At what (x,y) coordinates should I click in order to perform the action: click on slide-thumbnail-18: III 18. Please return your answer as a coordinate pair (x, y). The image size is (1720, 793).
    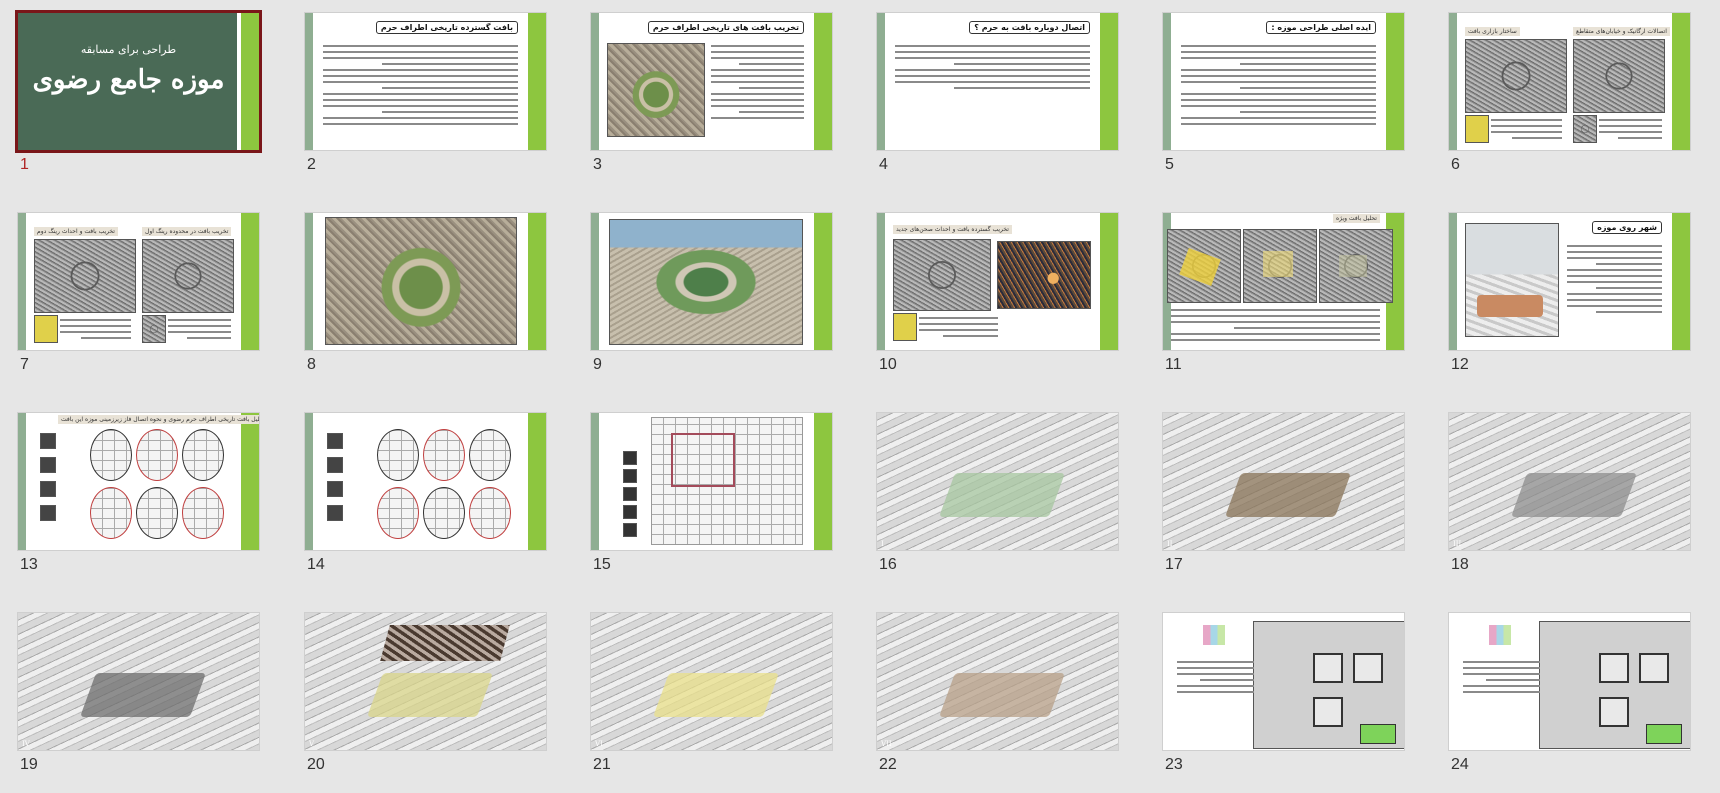
    Looking at the image, I should click on (1569, 503).